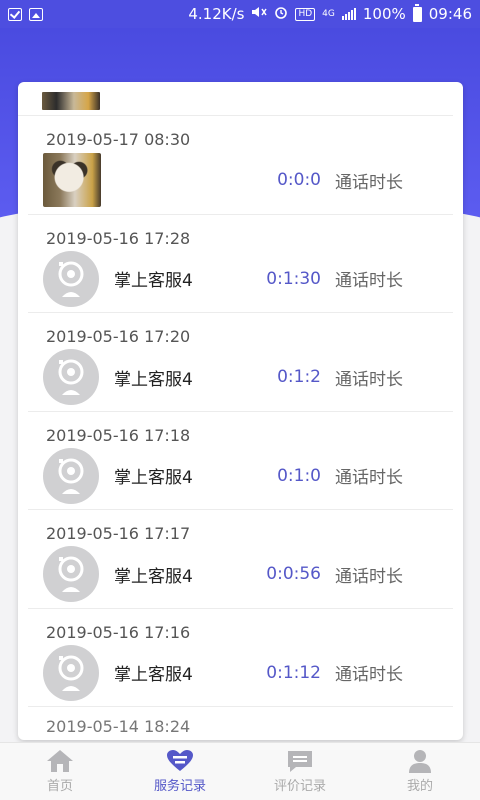 The width and height of the screenshot is (480, 800). What do you see at coordinates (281, 14) in the screenshot?
I see `alarm-icon` at bounding box center [281, 14].